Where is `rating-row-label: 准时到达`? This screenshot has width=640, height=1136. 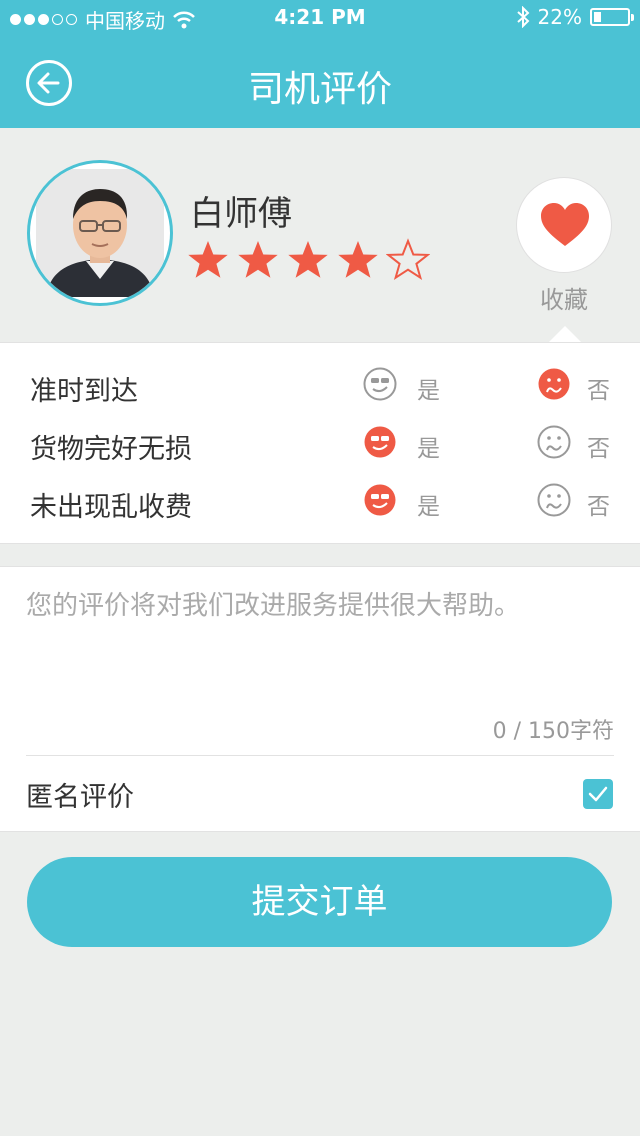 rating-row-label: 准时到达 is located at coordinates (84, 391).